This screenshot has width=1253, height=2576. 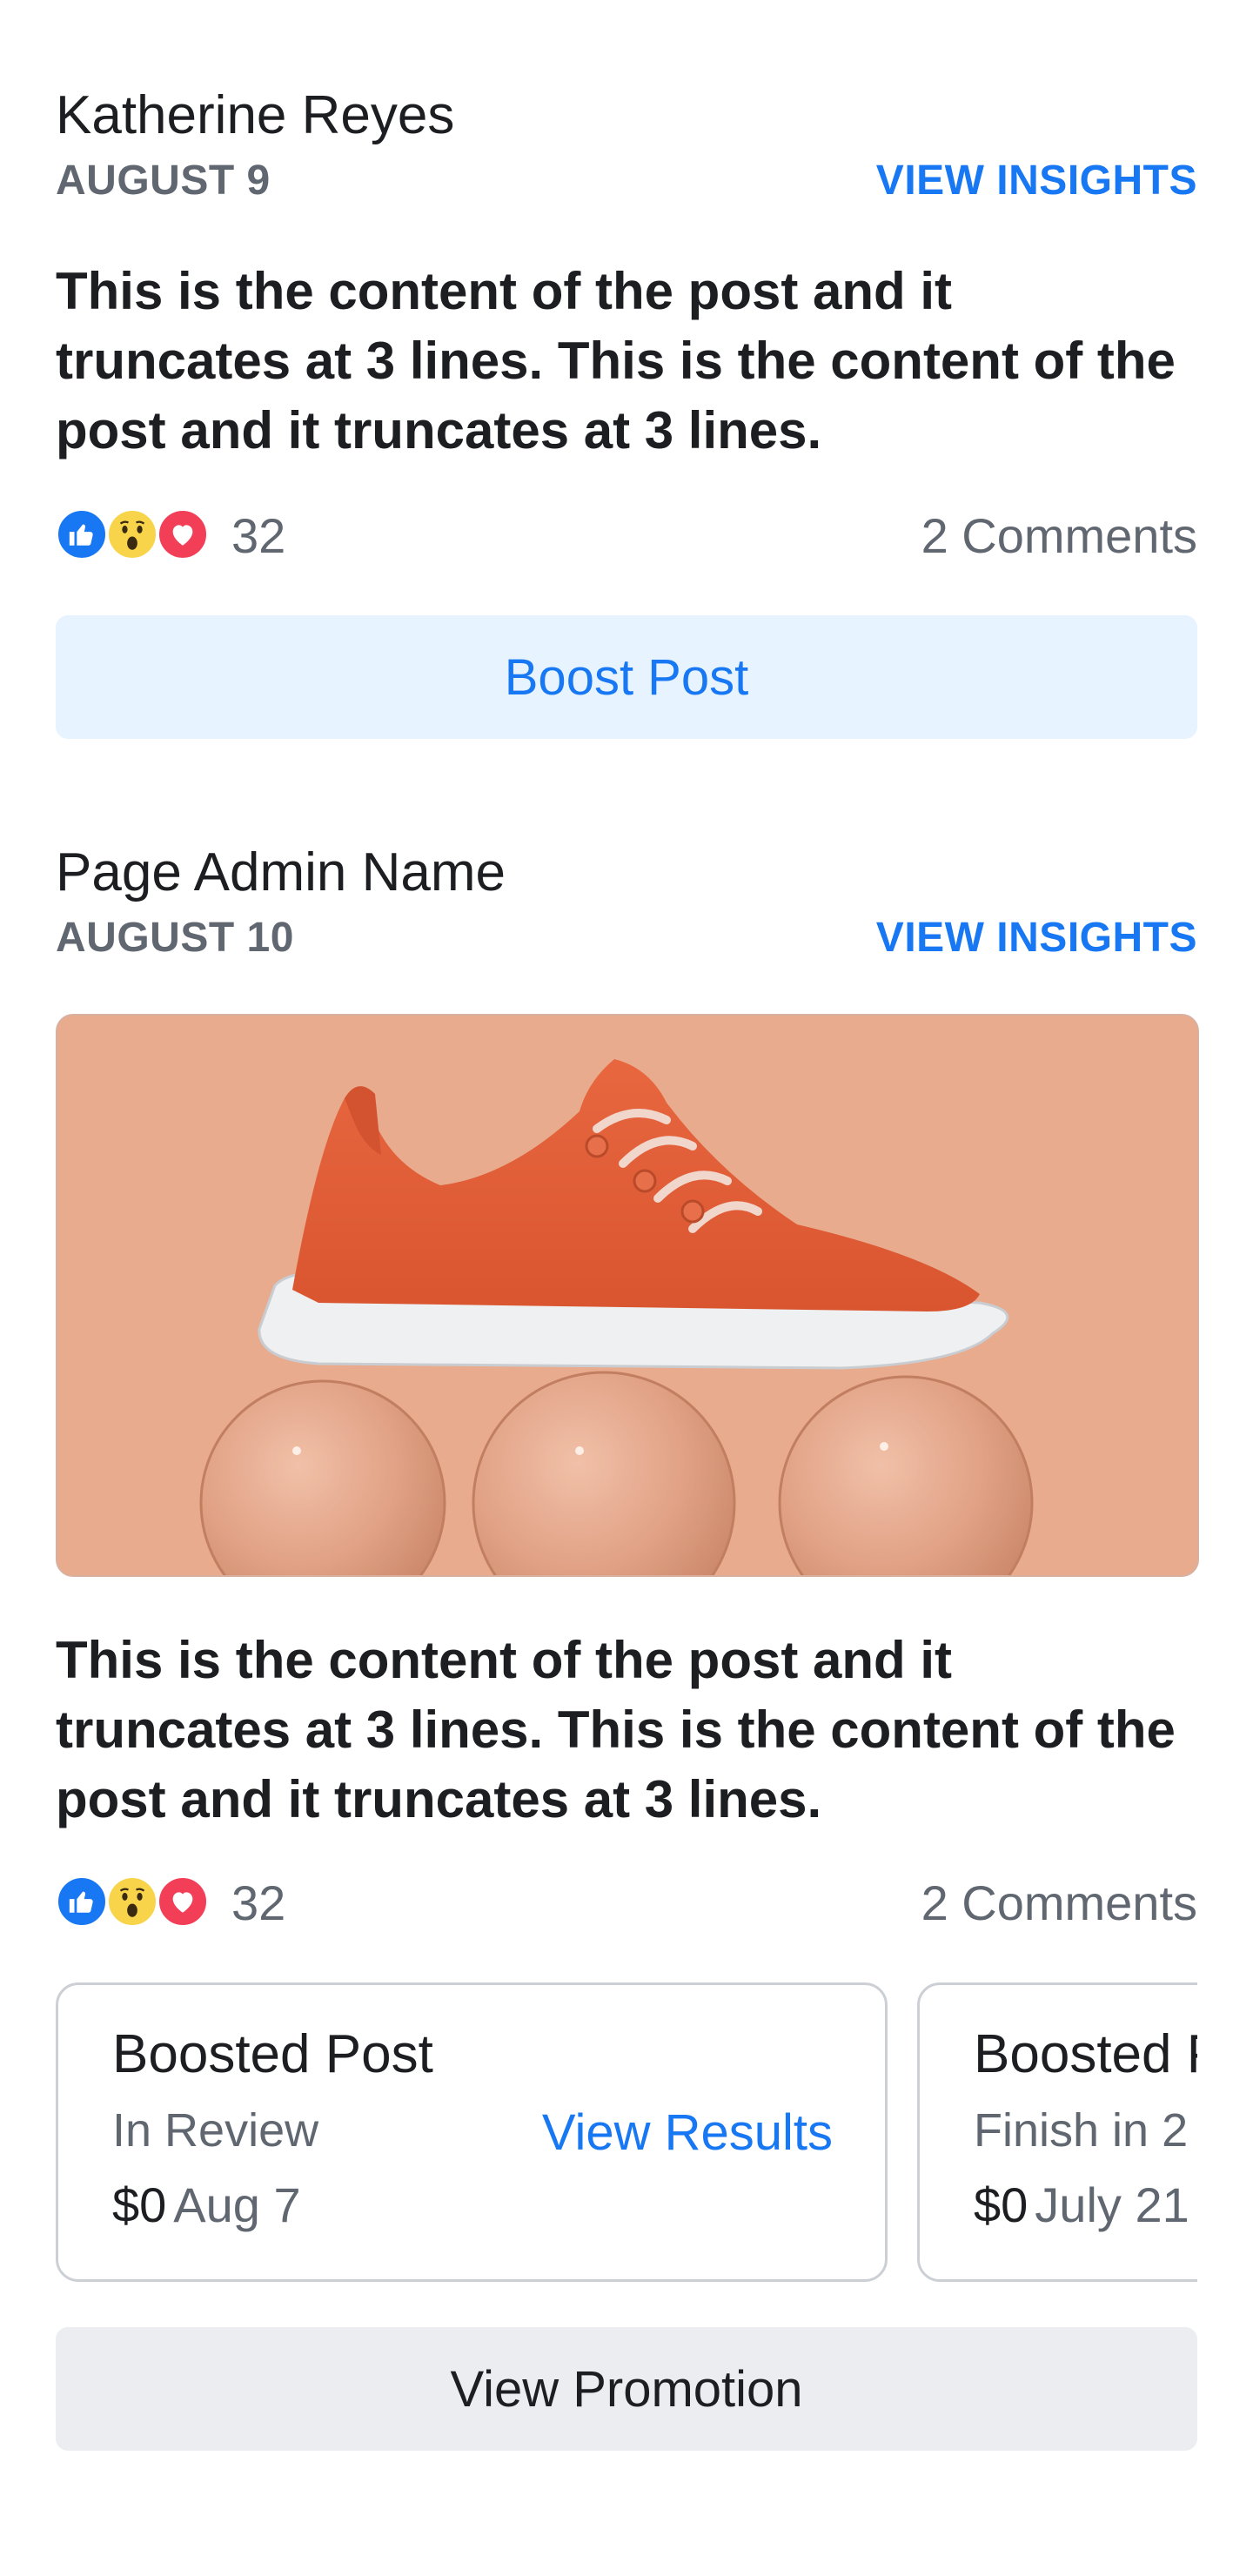 I want to click on promotion-date: July 21, so click(x=1112, y=2204).